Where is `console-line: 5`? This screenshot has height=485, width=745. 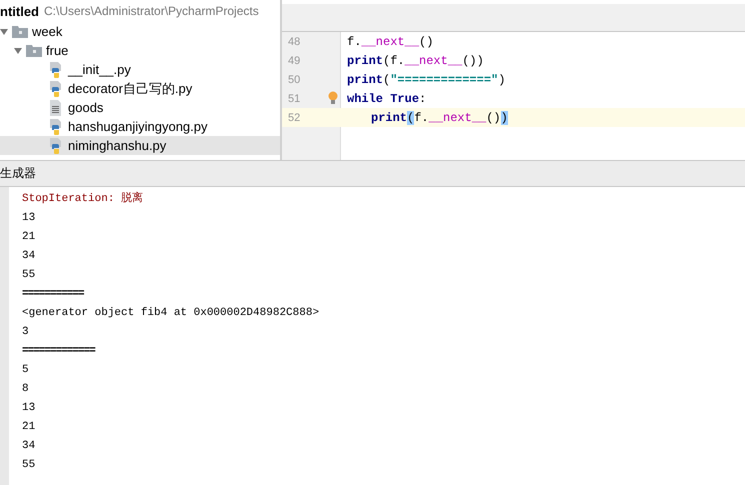 console-line: 5 is located at coordinates (26, 370).